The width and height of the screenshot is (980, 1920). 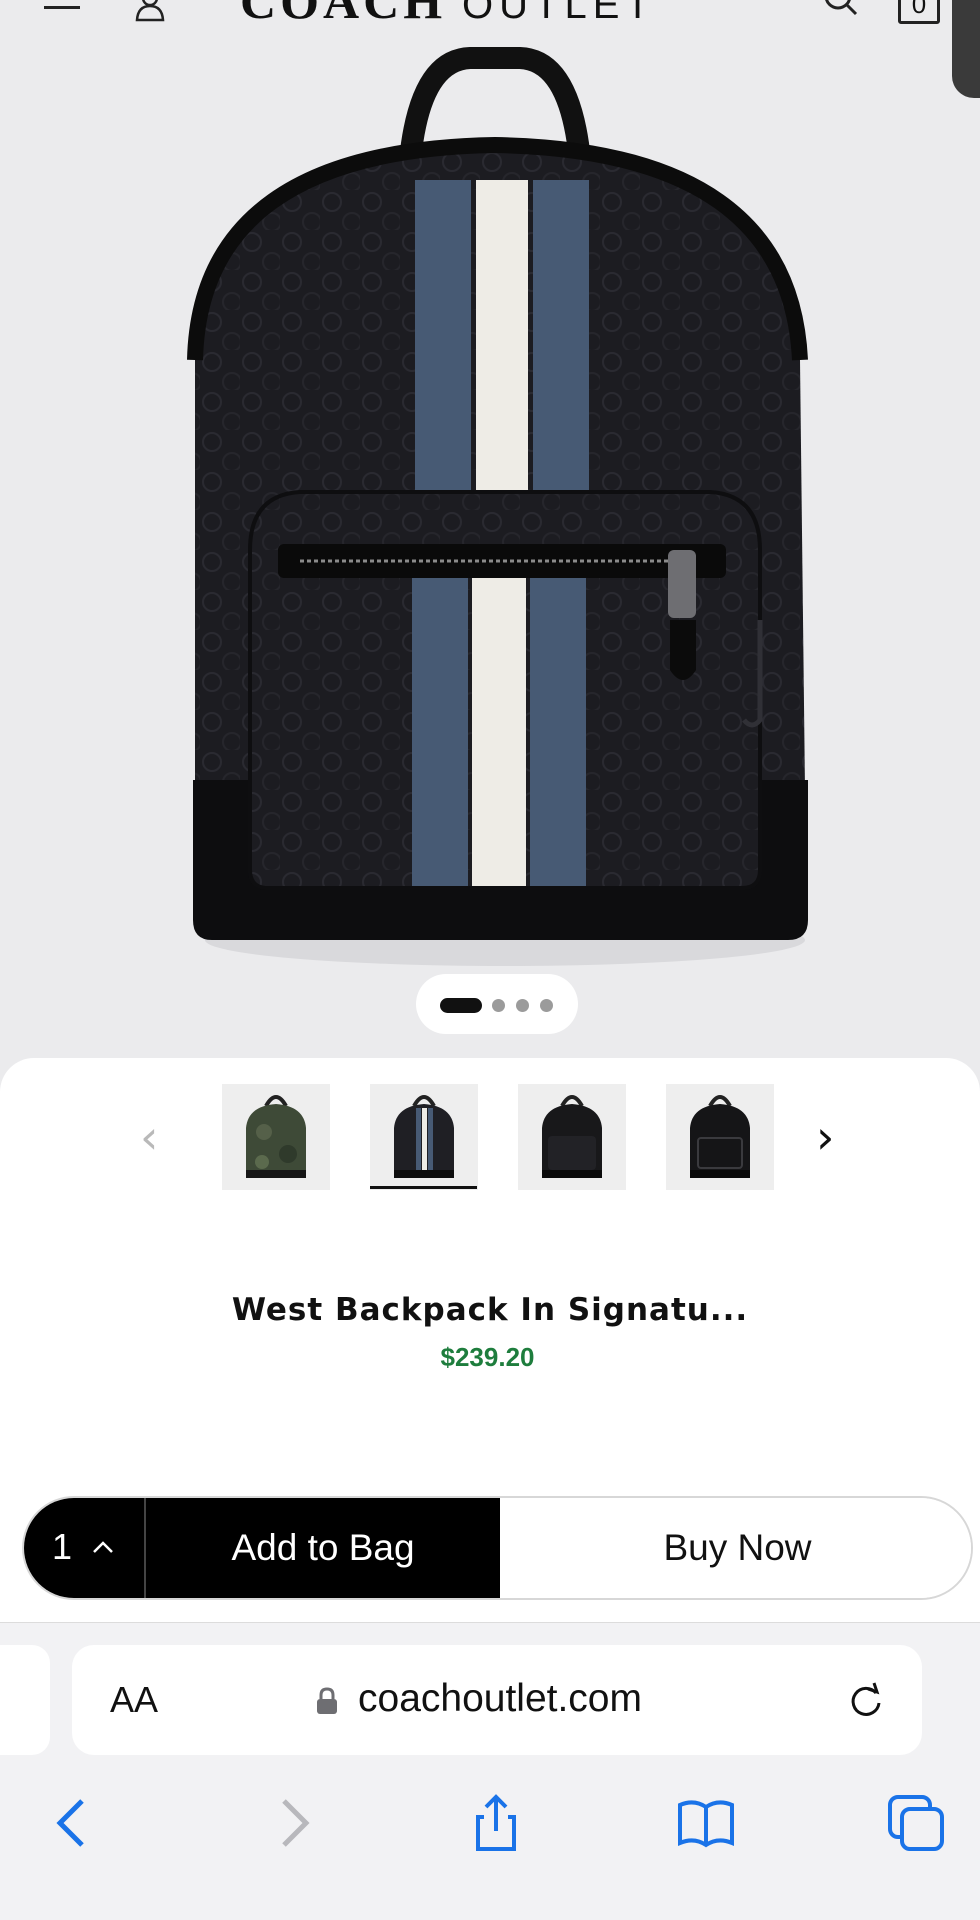 What do you see at coordinates (461, 1005) in the screenshot?
I see `carousel-dot-active` at bounding box center [461, 1005].